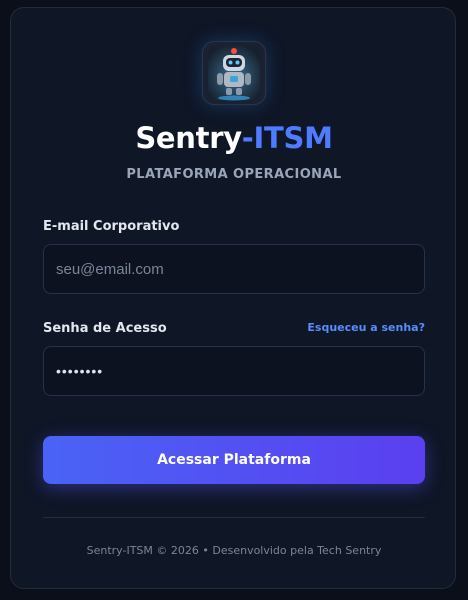 Image resolution: width=468 pixels, height=600 pixels. I want to click on app-title: Sentry-ITSM, so click(234, 138).